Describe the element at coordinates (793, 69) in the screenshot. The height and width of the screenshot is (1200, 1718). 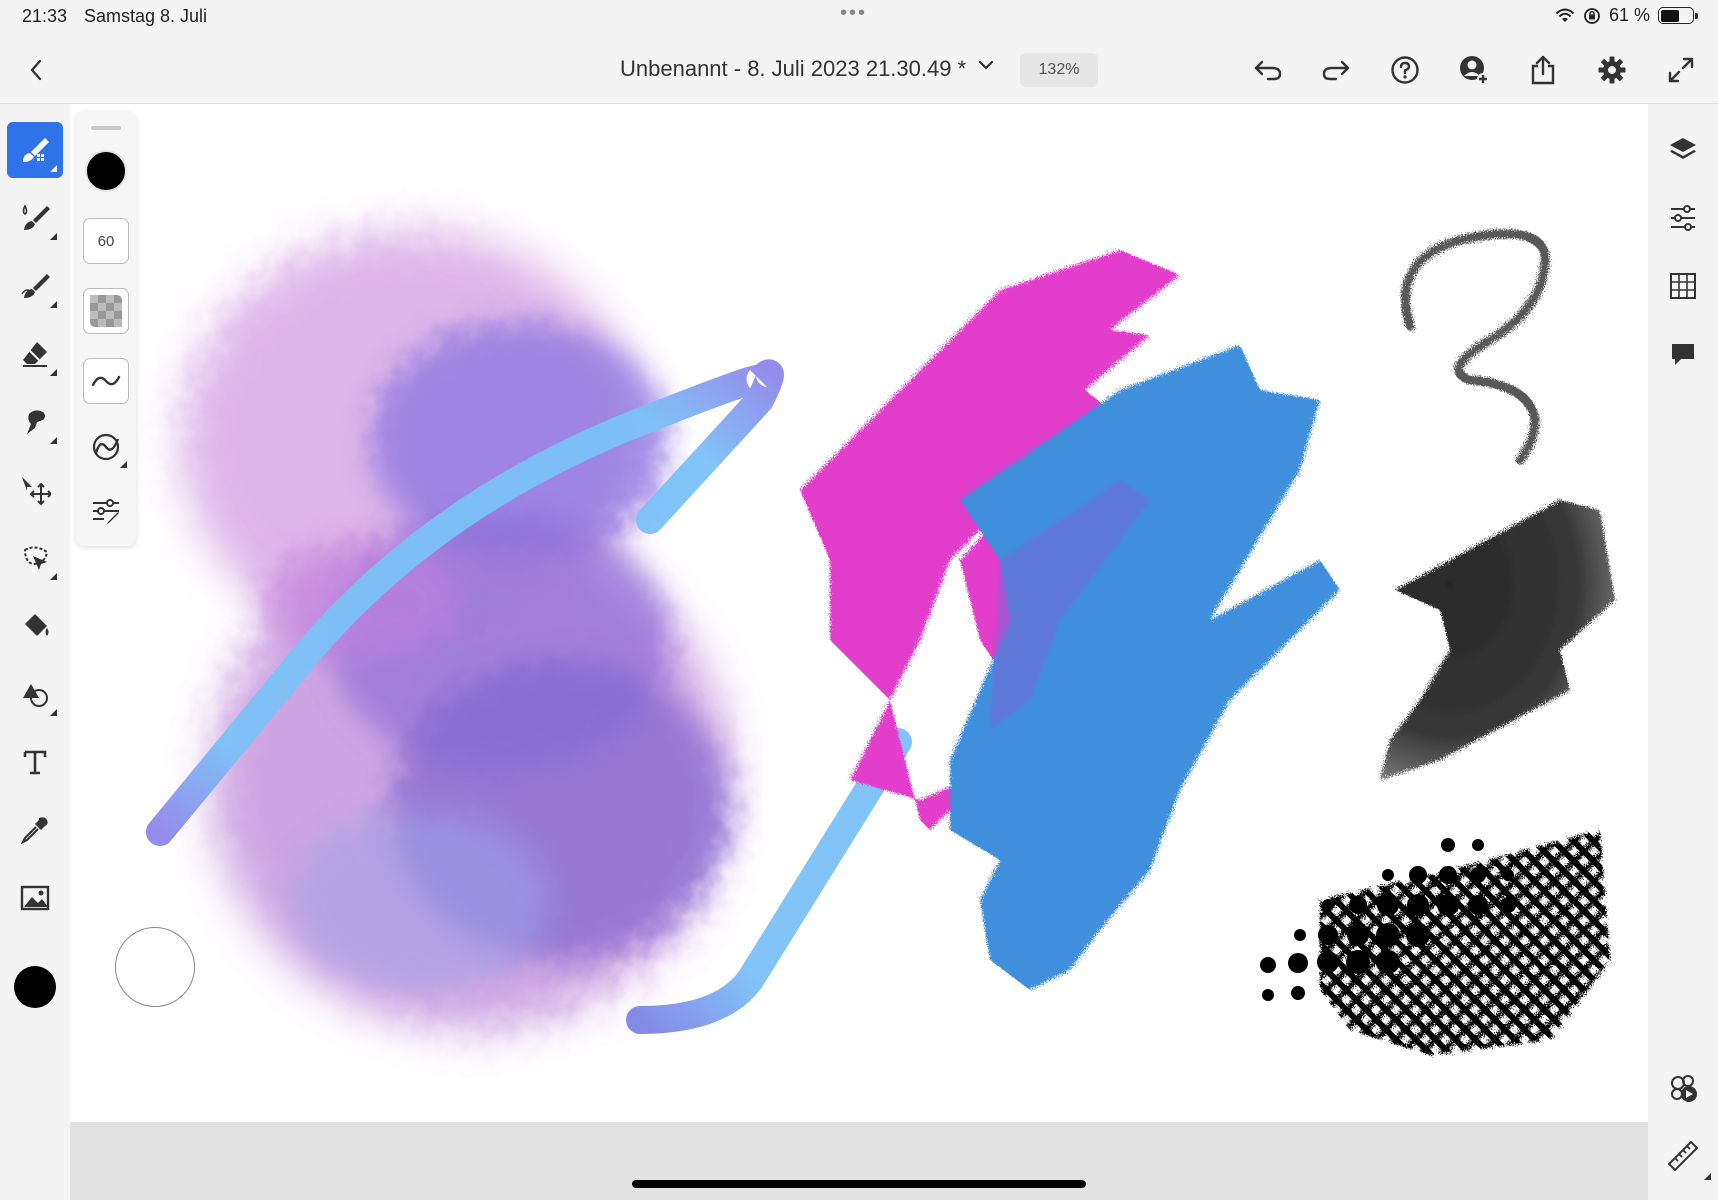
I see `document-title: Unbenannt - 8. Juli 2023 21.30.49 *` at that location.